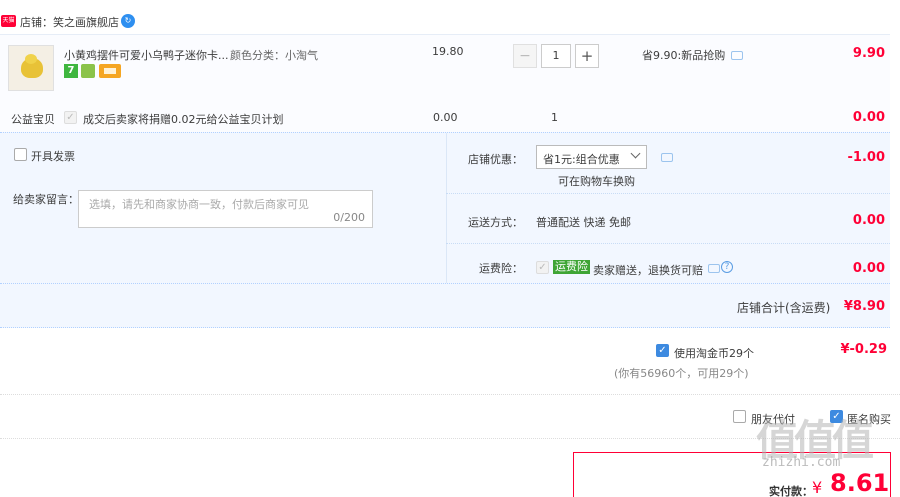 The image size is (900, 497). I want to click on quantity-stepper: − 1 +, so click(556, 56).